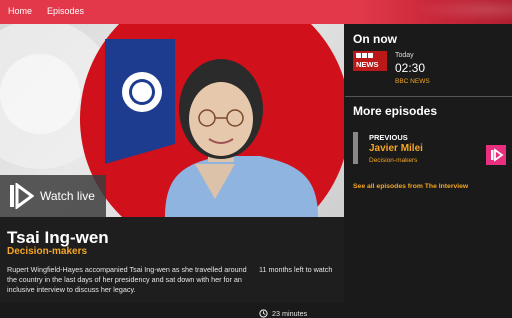 The image size is (512, 318). I want to click on episode-series: Decision-makers, so click(47, 251).